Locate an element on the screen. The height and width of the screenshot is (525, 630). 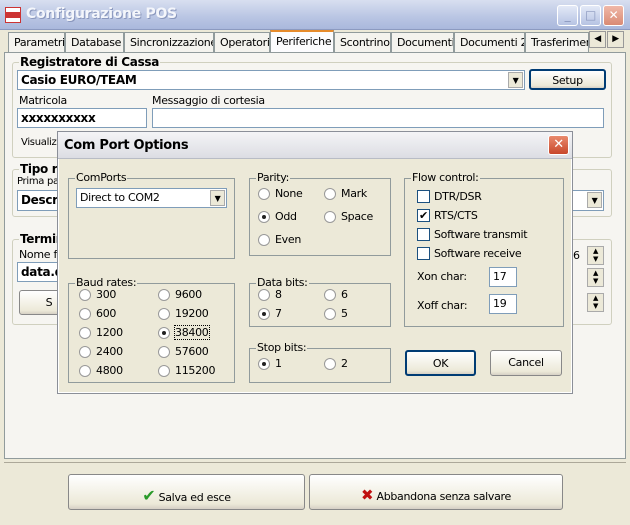
cancel-label: Abbandona senza salvare is located at coordinates (444, 496).